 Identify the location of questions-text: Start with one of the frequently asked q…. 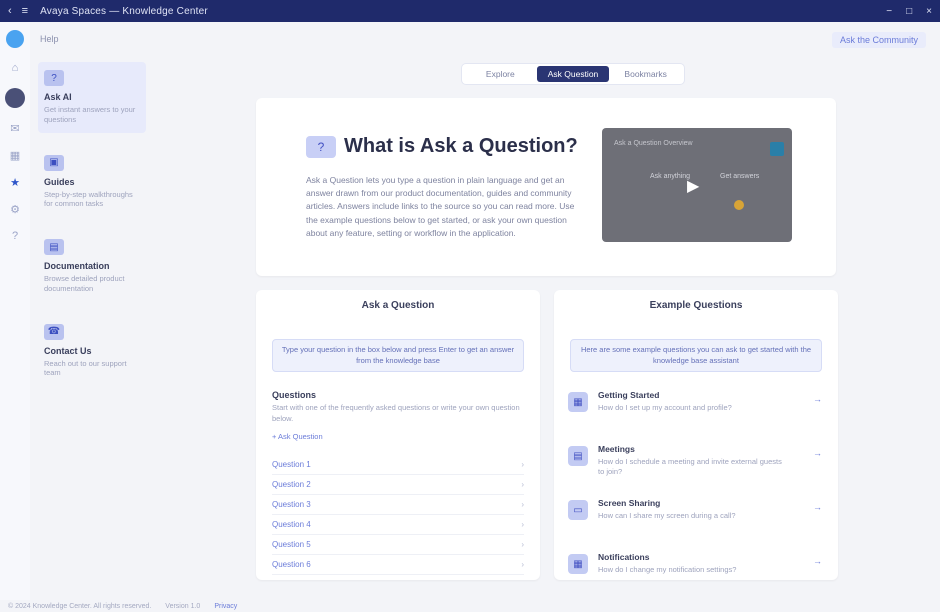
(396, 413).